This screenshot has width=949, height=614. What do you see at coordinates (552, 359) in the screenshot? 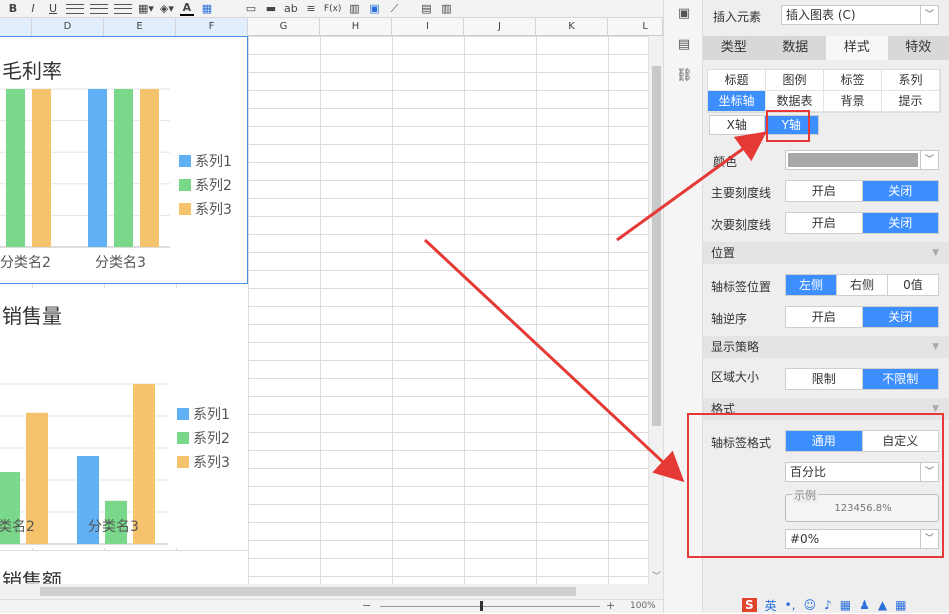
I see `arrow-to-format` at bounding box center [552, 359].